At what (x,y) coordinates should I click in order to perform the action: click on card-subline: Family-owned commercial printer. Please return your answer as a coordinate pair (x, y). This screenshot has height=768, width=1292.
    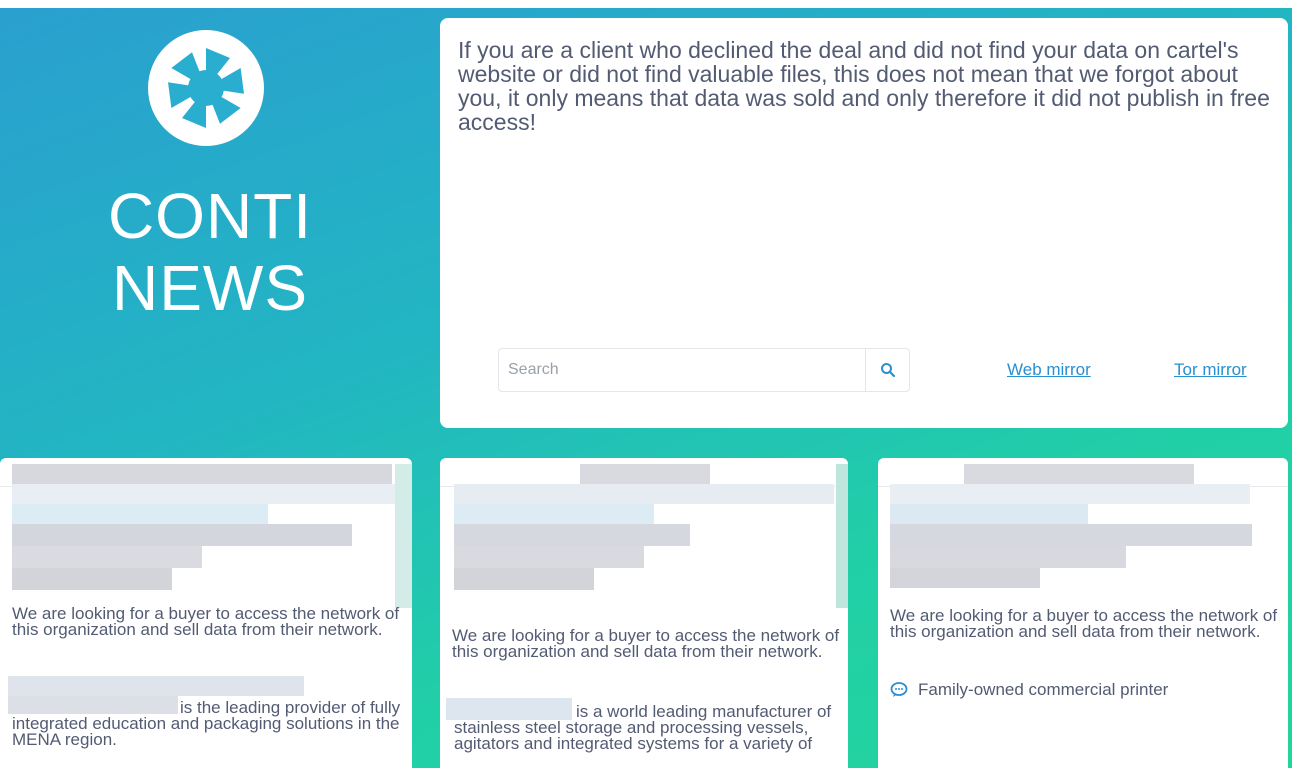
    Looking at the image, I should click on (1029, 690).